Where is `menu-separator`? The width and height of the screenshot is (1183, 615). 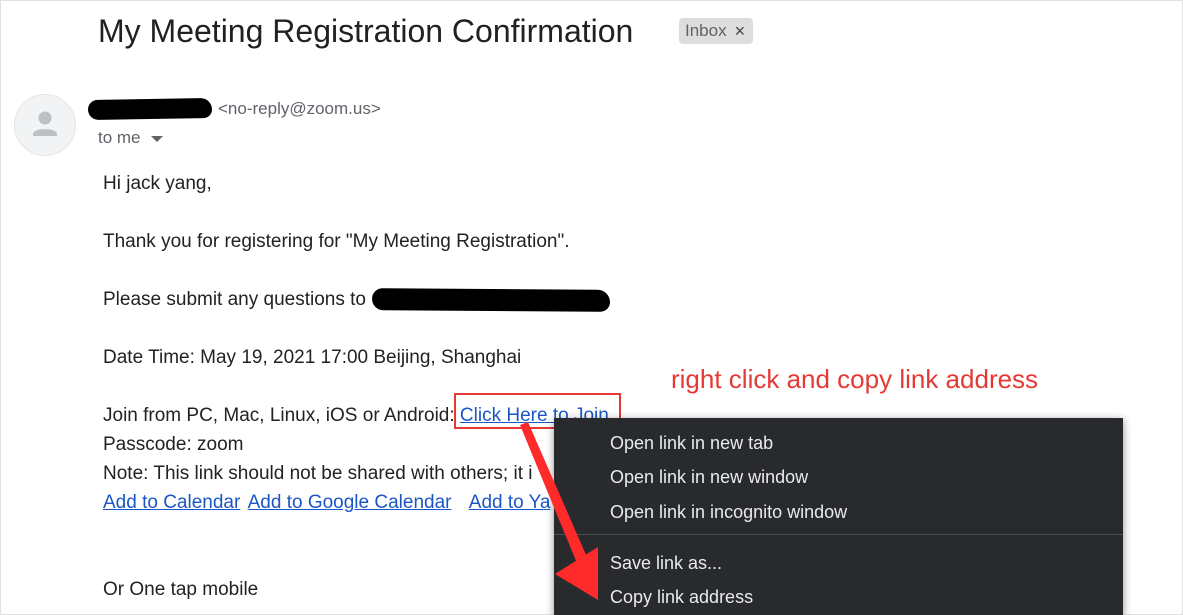 menu-separator is located at coordinates (838, 534).